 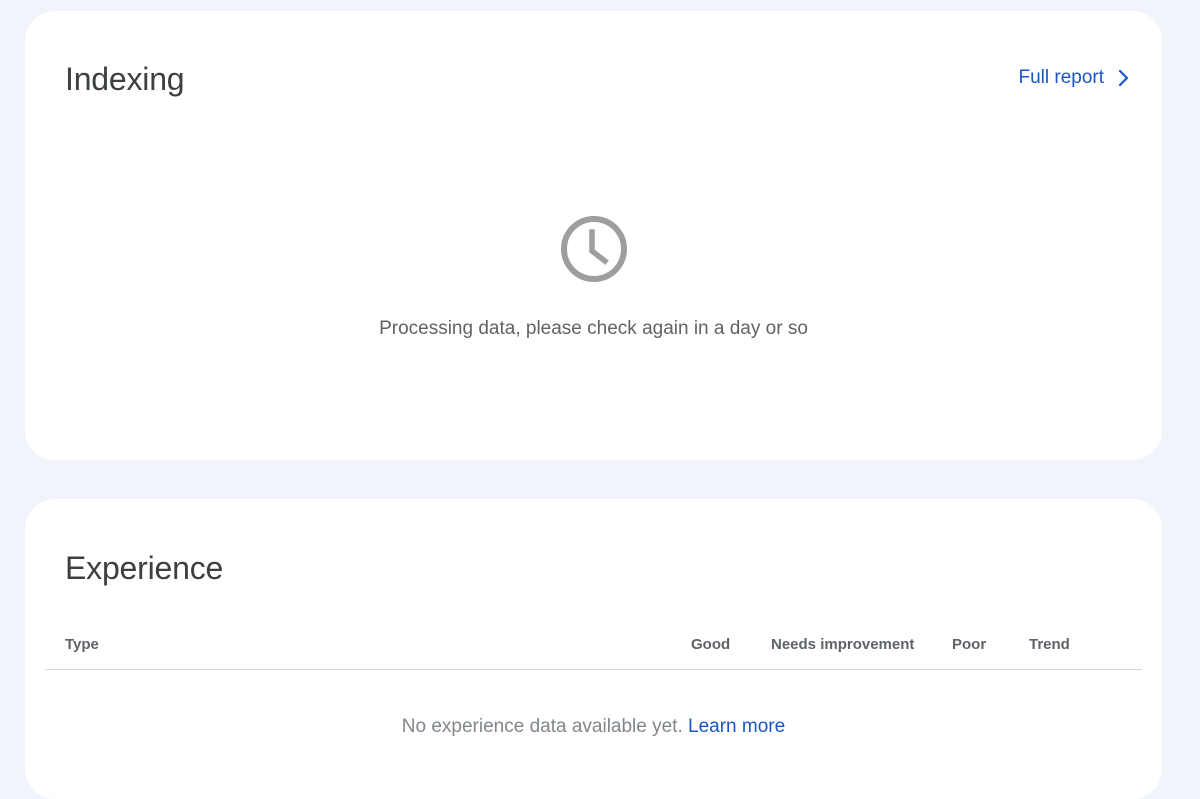 I want to click on indexing-title: Indexing, so click(x=125, y=79).